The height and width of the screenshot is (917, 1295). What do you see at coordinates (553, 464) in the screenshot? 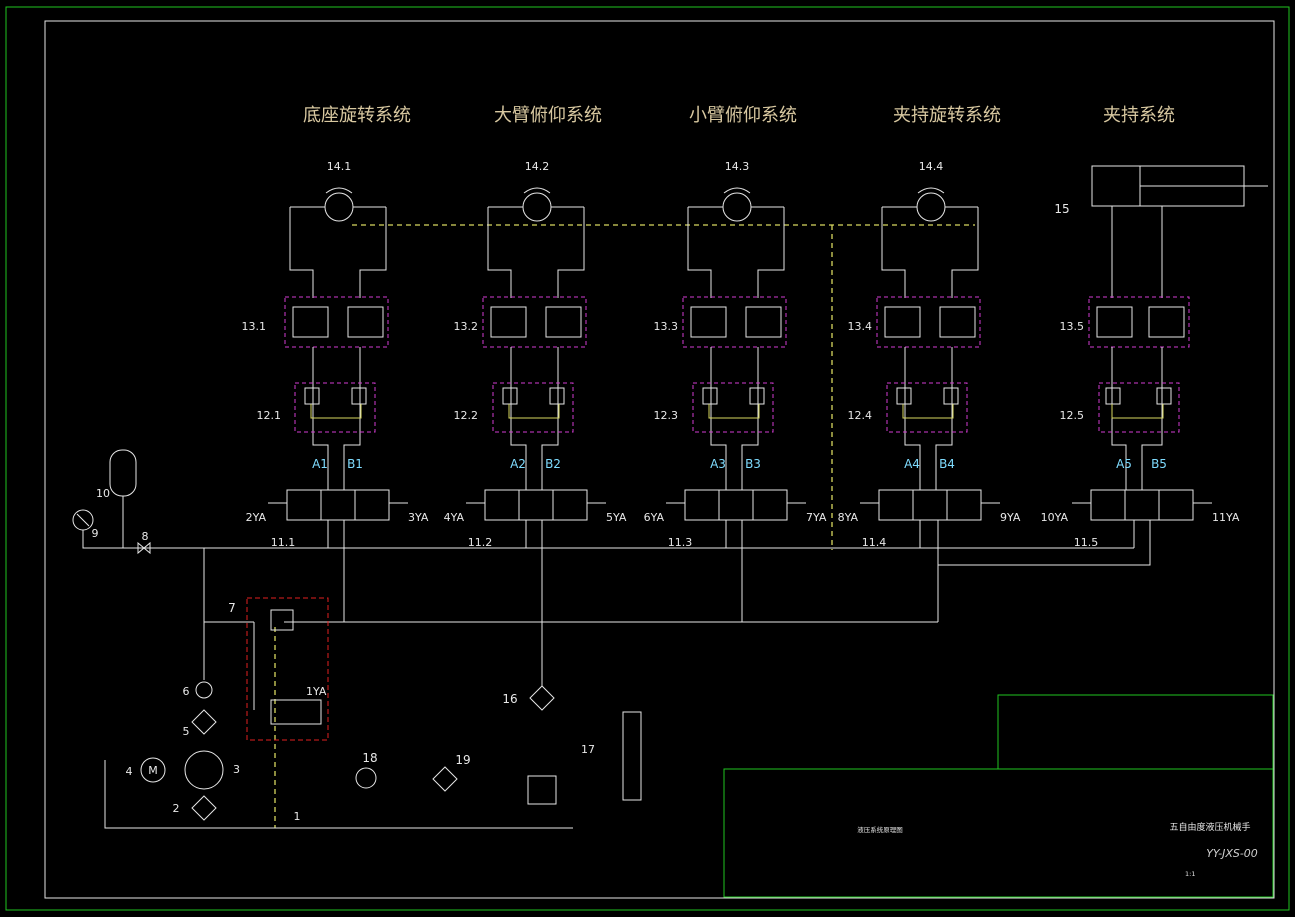
I see `port-b: B2` at bounding box center [553, 464].